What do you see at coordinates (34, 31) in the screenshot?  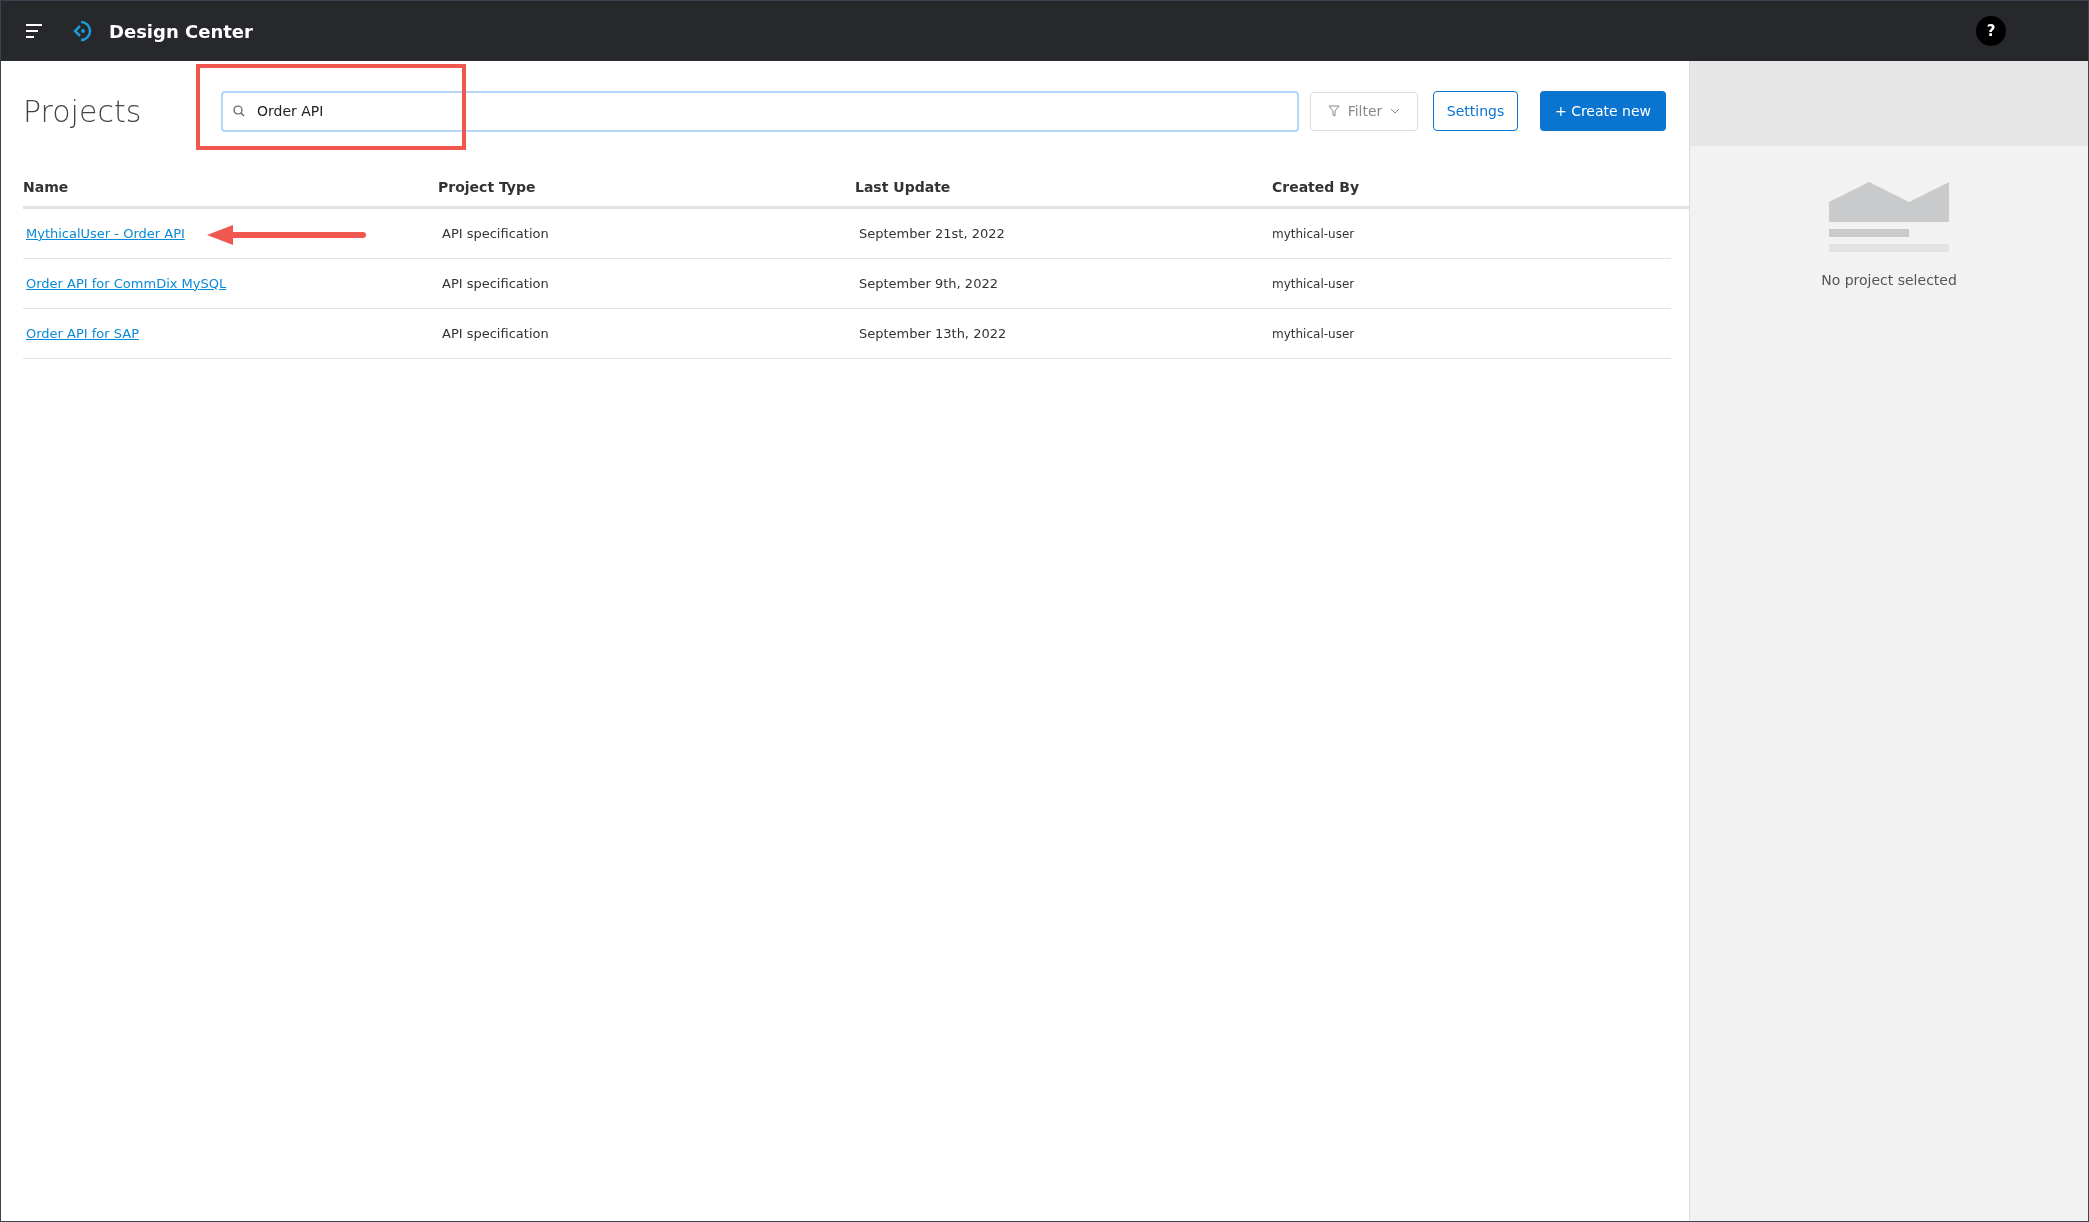 I see `menu-icon` at bounding box center [34, 31].